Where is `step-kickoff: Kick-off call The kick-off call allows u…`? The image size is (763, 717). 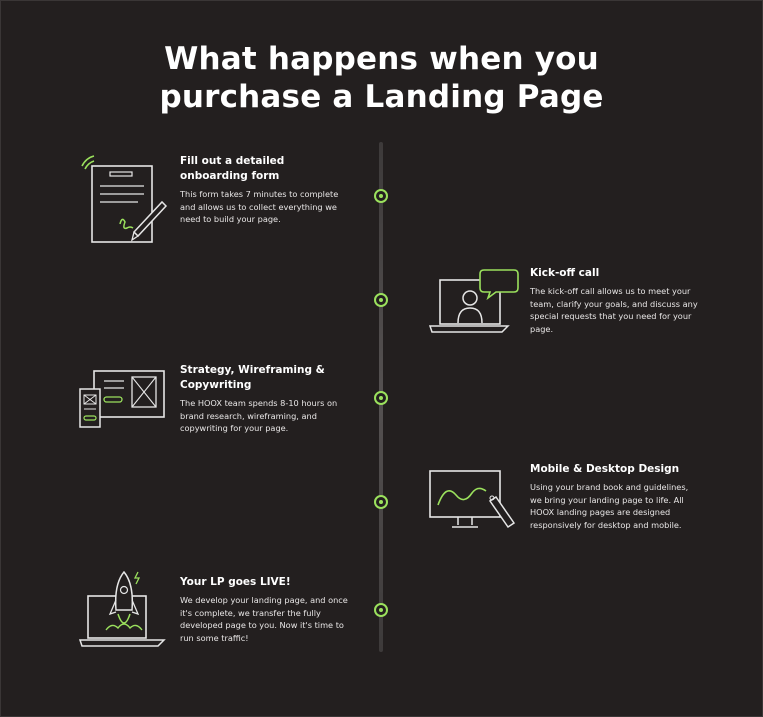 step-kickoff: Kick-off call The kick-off call allows u… is located at coordinates (615, 300).